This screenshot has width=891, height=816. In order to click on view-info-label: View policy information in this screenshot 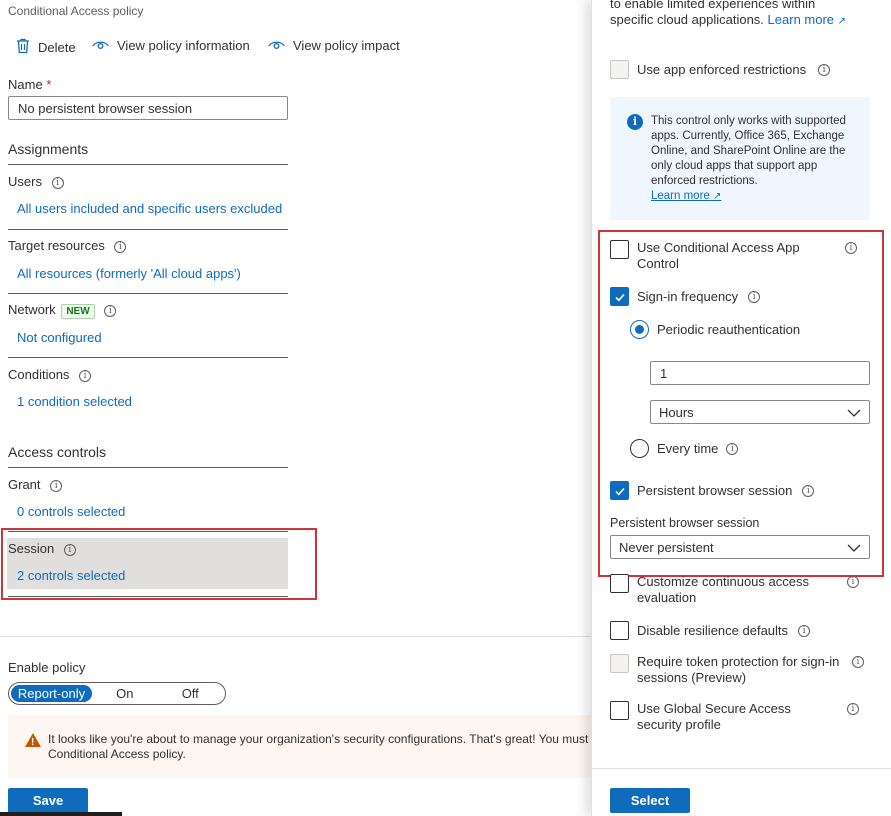, I will do `click(183, 45)`.